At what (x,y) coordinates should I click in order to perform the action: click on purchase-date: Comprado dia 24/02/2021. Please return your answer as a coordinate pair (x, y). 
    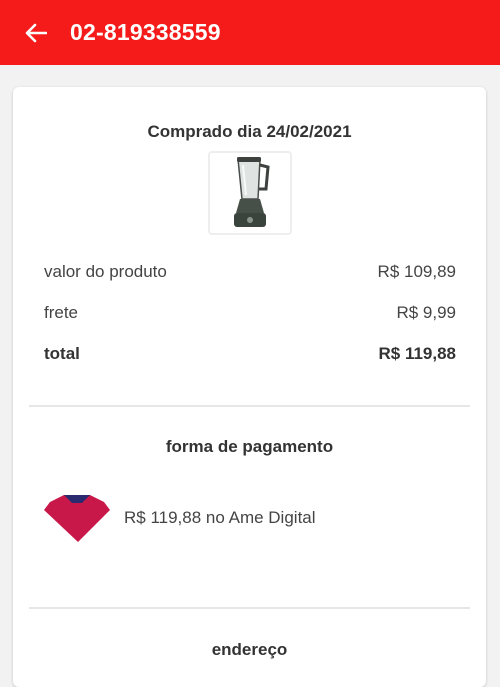
    Looking at the image, I should click on (249, 131).